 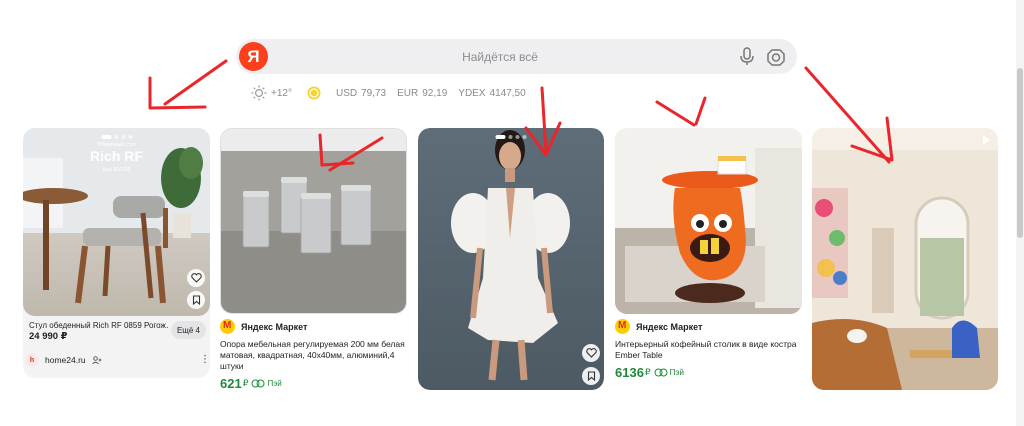 I want to click on shop-row: h home24.ru ⋮, so click(x=117, y=360).